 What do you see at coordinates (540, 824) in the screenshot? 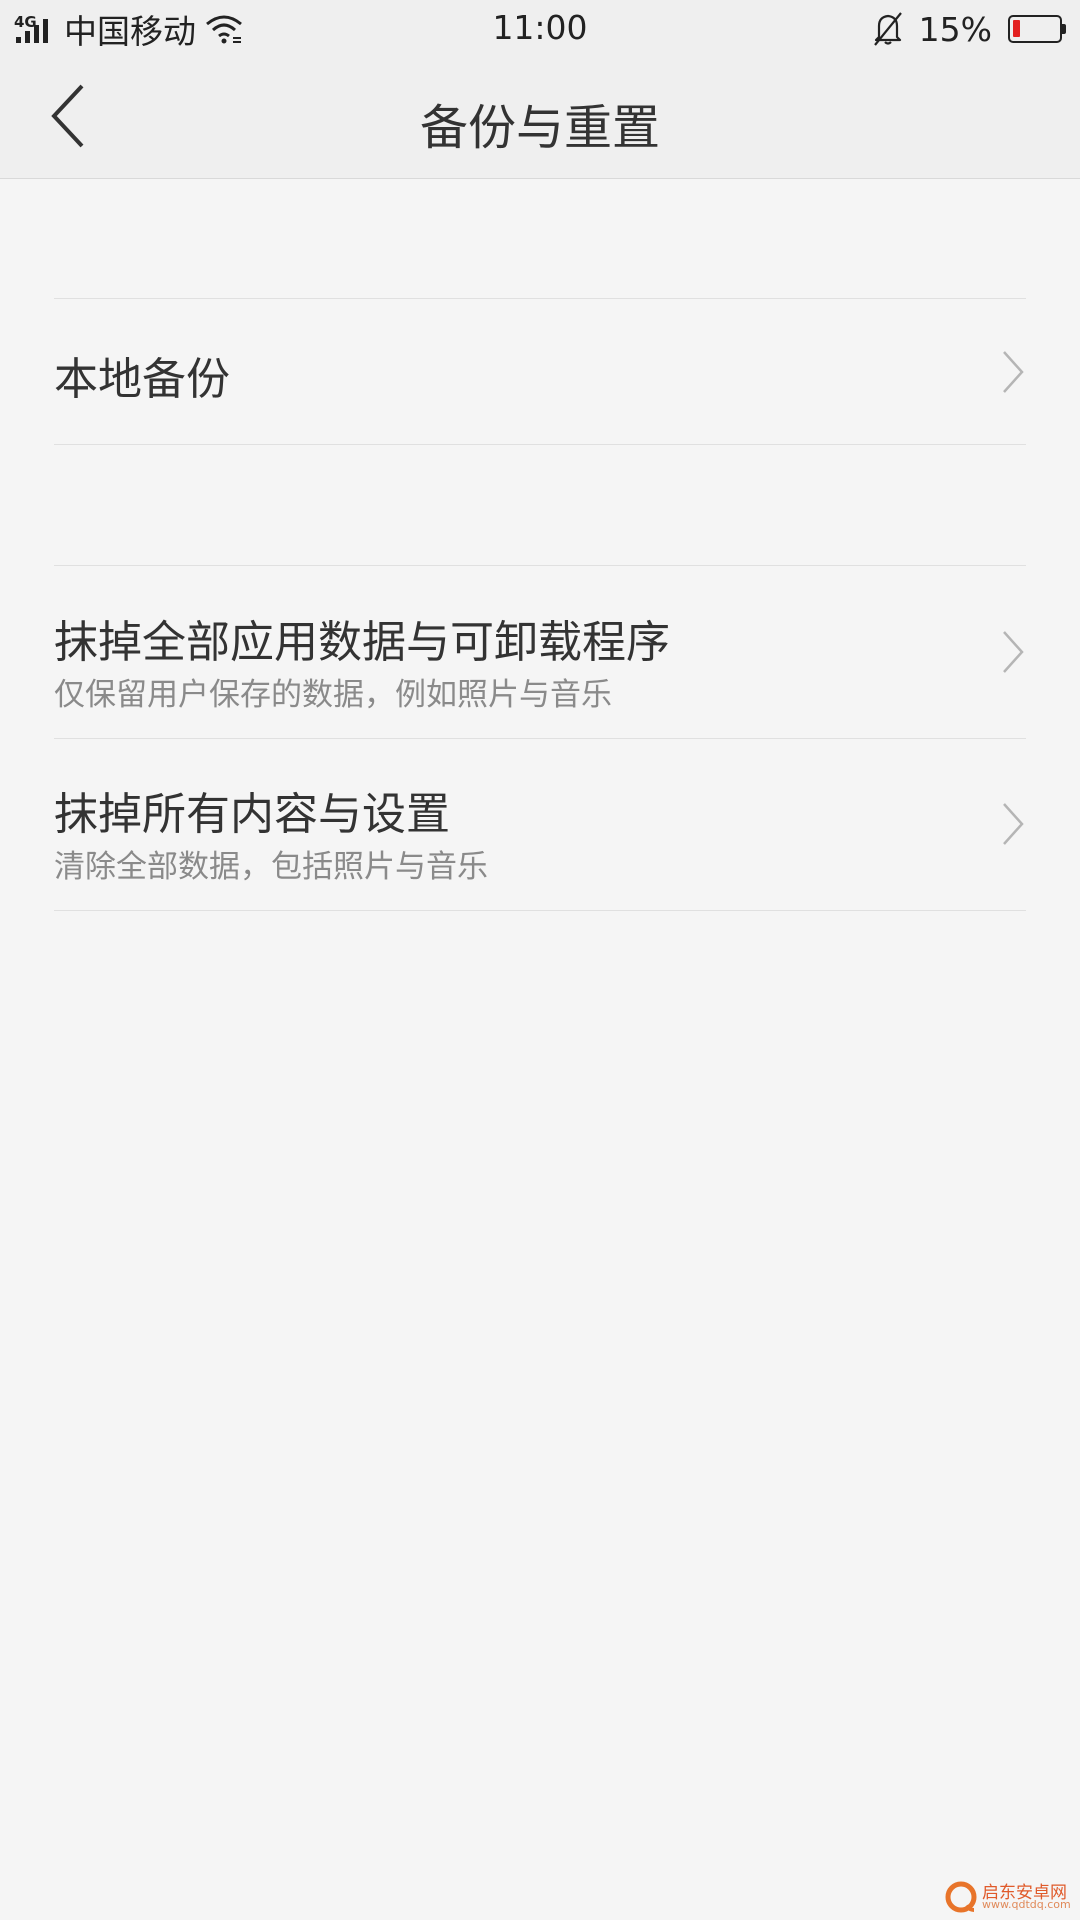
I see `list-item-erase-all: 抹掉所有内容与设置 清除全部数据，包括照片与音乐` at bounding box center [540, 824].